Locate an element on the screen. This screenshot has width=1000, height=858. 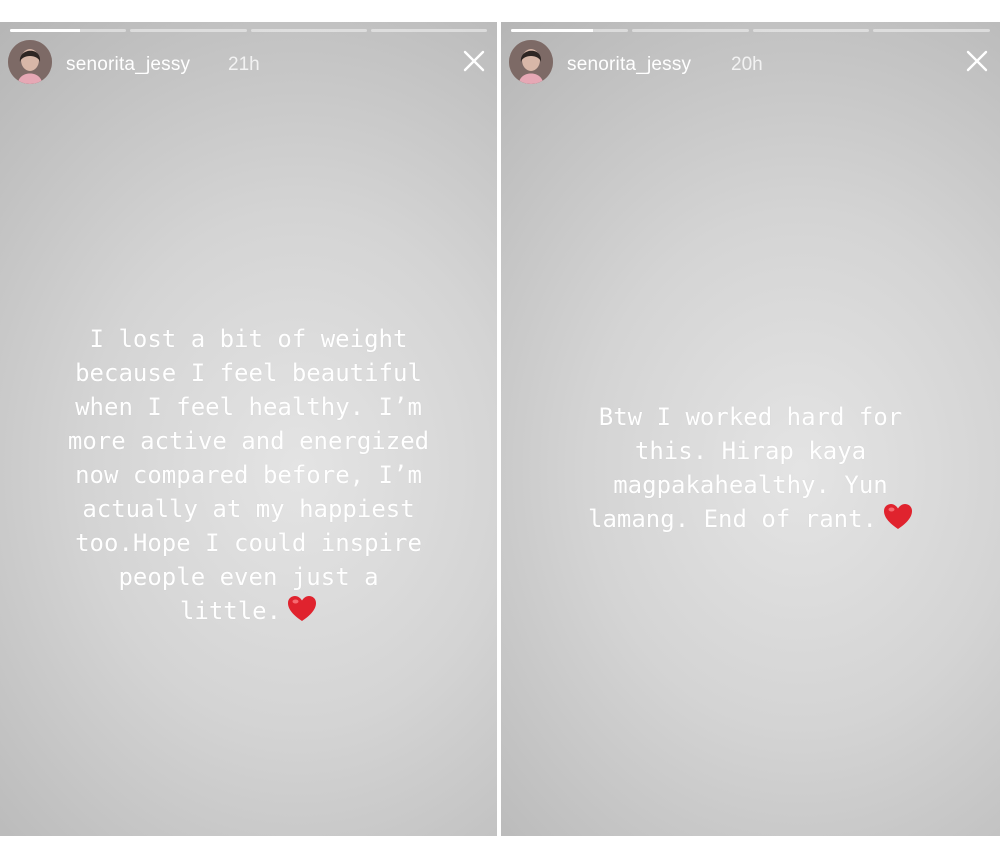
story-header: senorita_jessy 21h is located at coordinates (248, 64).